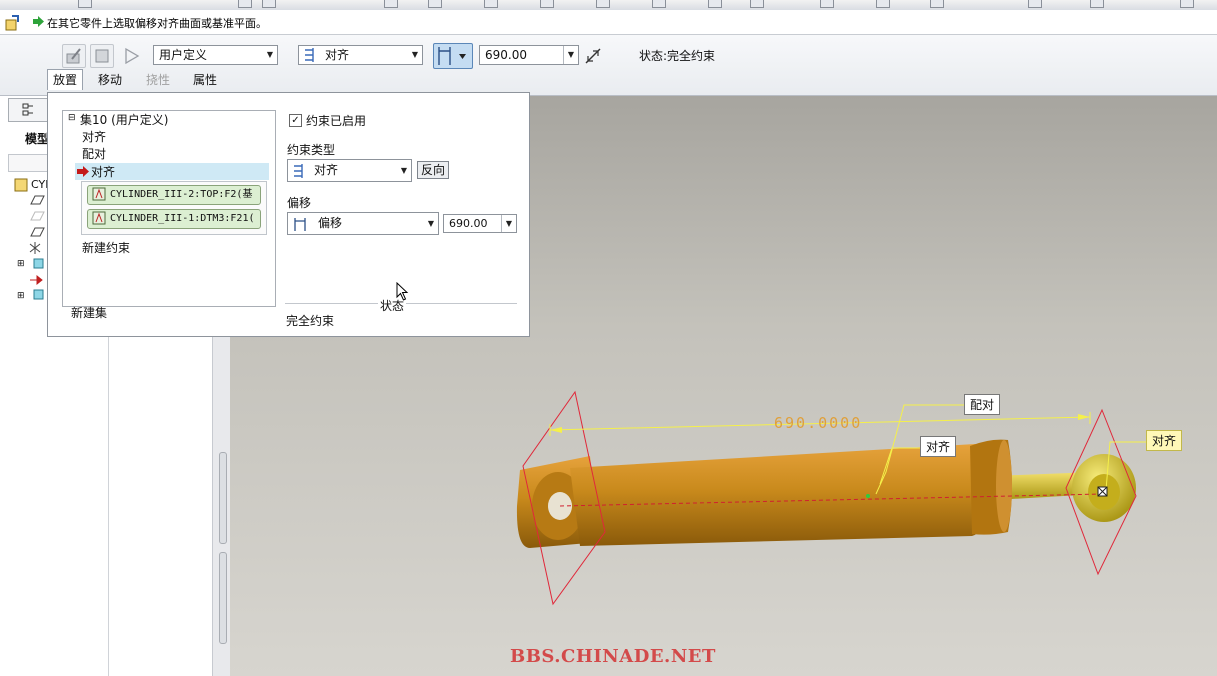  I want to click on status-message: 在其它零件上选取偏移对齐曲面或基准平面。, so click(157, 23).